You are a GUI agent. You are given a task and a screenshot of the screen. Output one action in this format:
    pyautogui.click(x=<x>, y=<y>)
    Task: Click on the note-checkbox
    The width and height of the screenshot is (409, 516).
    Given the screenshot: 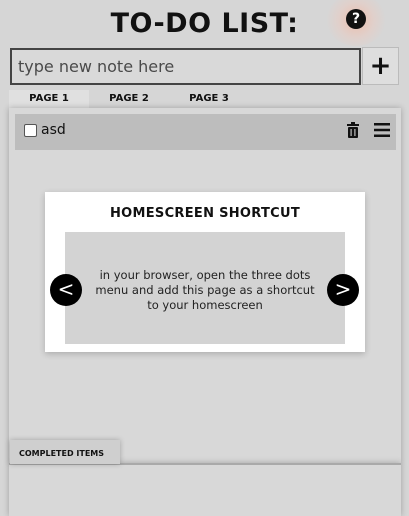 What is the action you would take?
    pyautogui.click(x=30, y=130)
    